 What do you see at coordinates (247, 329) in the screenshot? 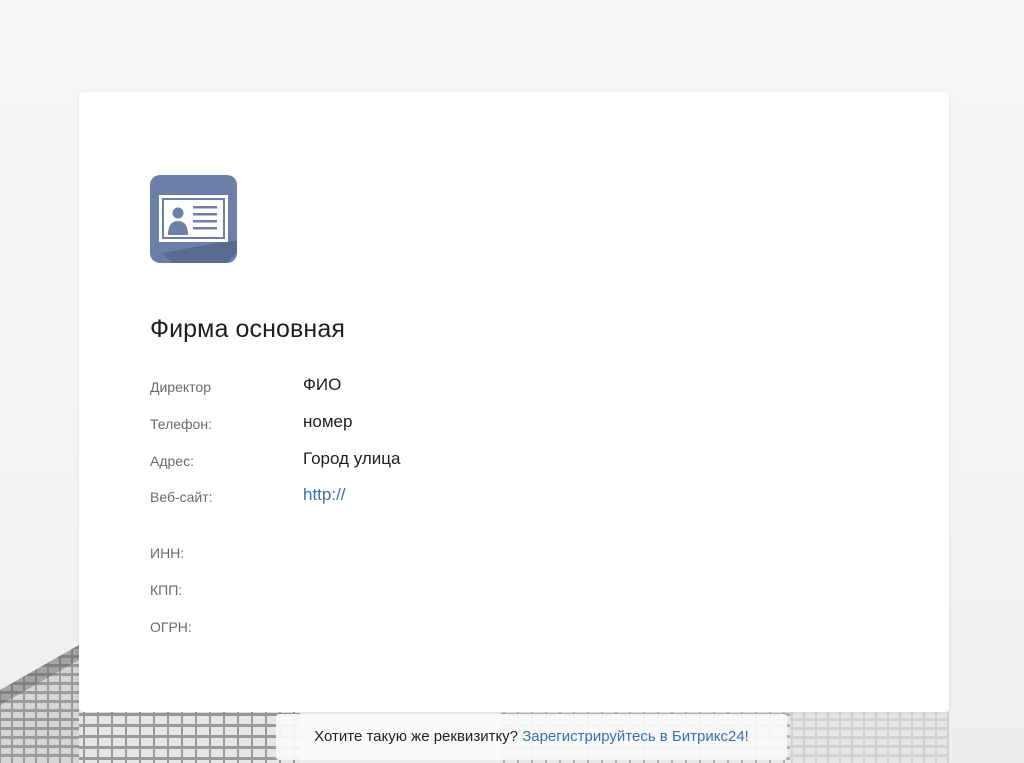
I see `company-name: Фирма основная` at bounding box center [247, 329].